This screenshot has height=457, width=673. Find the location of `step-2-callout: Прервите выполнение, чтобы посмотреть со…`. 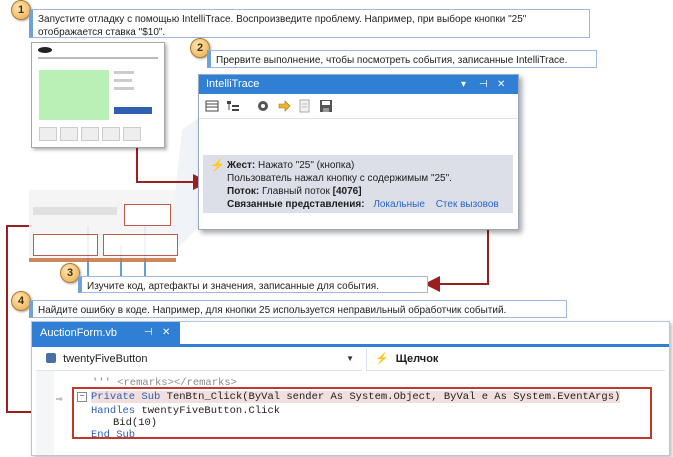

step-2-callout: Прервите выполнение, чтобы посмотреть со… is located at coordinates (402, 59).